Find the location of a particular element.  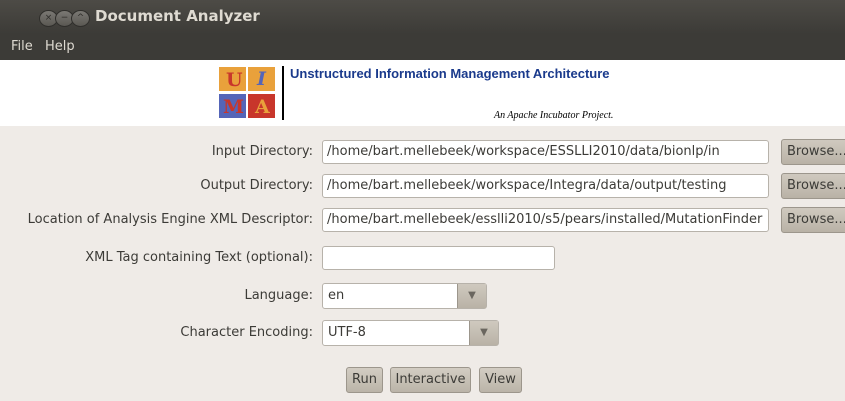

language-label: Language: is located at coordinates (278, 295).